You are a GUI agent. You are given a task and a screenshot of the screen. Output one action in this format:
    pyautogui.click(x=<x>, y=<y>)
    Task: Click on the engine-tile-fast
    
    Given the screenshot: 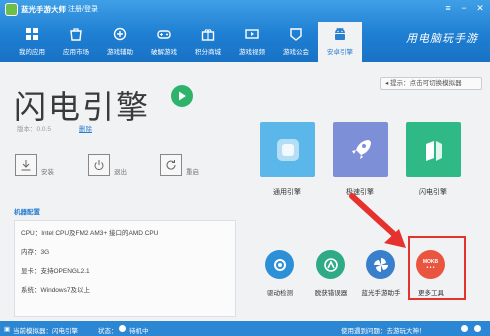 What is the action you would take?
    pyautogui.click(x=360, y=149)
    